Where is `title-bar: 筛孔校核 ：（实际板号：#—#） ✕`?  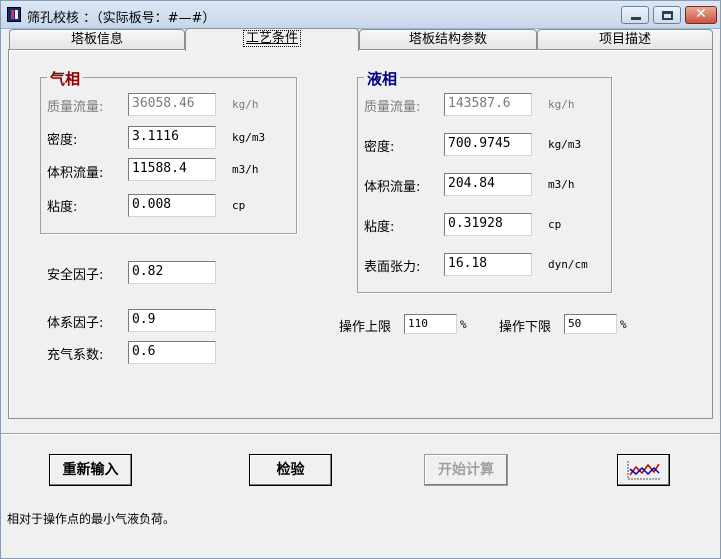 title-bar: 筛孔校核 ：（实际板号：#—#） ✕ is located at coordinates (360, 15).